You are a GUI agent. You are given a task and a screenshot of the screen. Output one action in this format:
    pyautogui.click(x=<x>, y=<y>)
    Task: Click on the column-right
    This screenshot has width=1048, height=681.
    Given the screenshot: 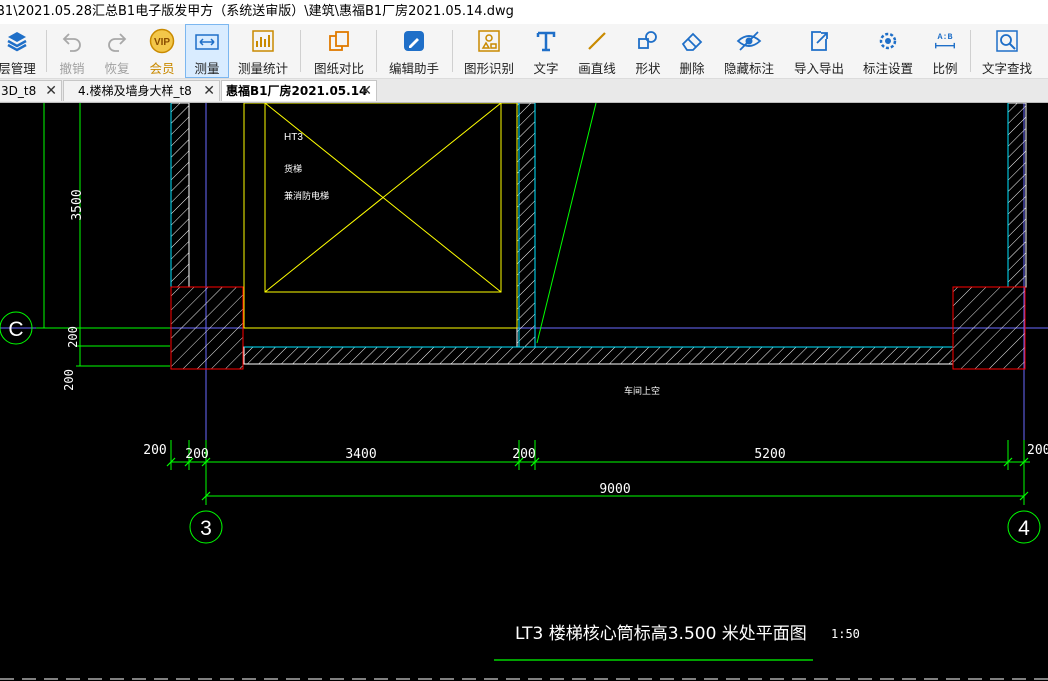 What is the action you would take?
    pyautogui.click(x=989, y=328)
    